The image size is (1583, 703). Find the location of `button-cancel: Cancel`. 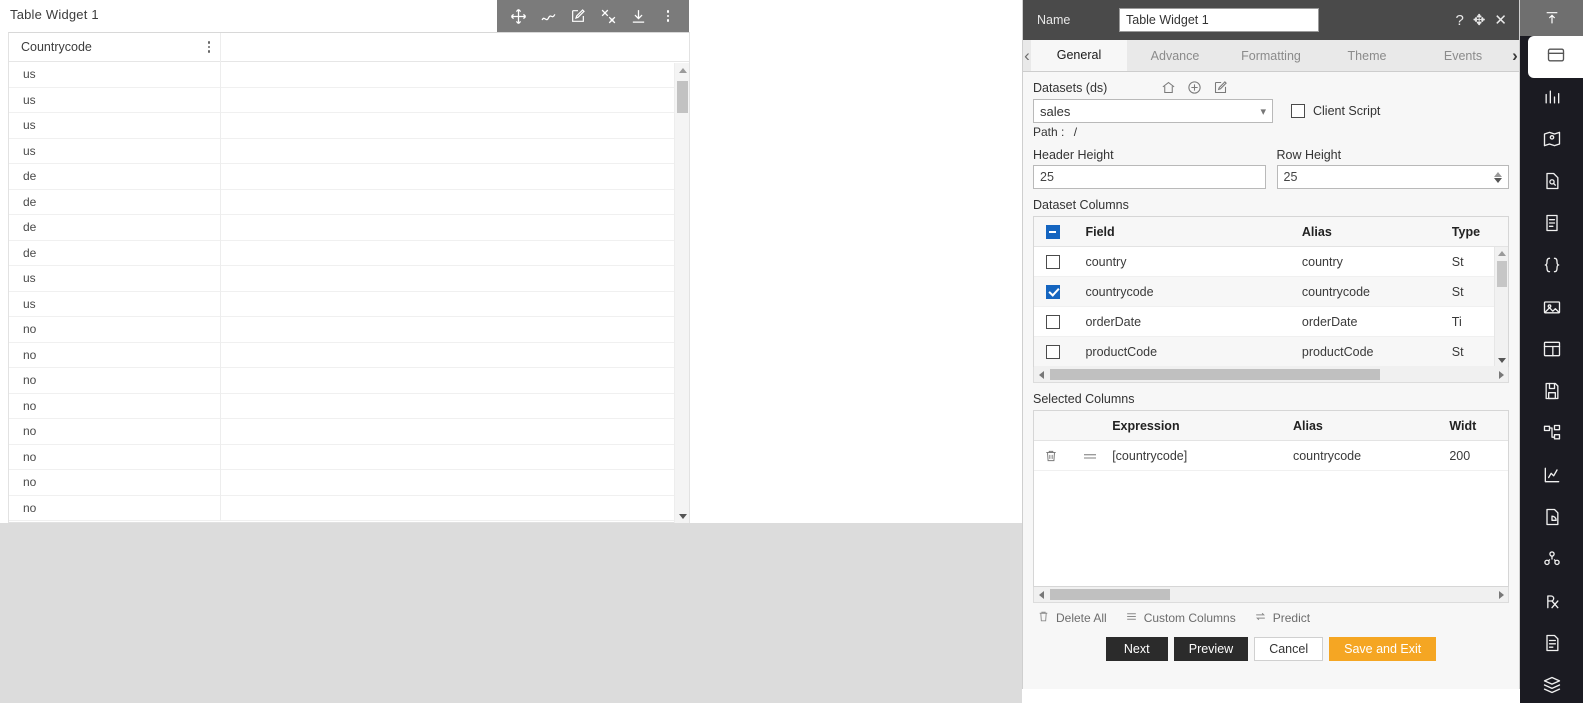

button-cancel: Cancel is located at coordinates (1289, 649).